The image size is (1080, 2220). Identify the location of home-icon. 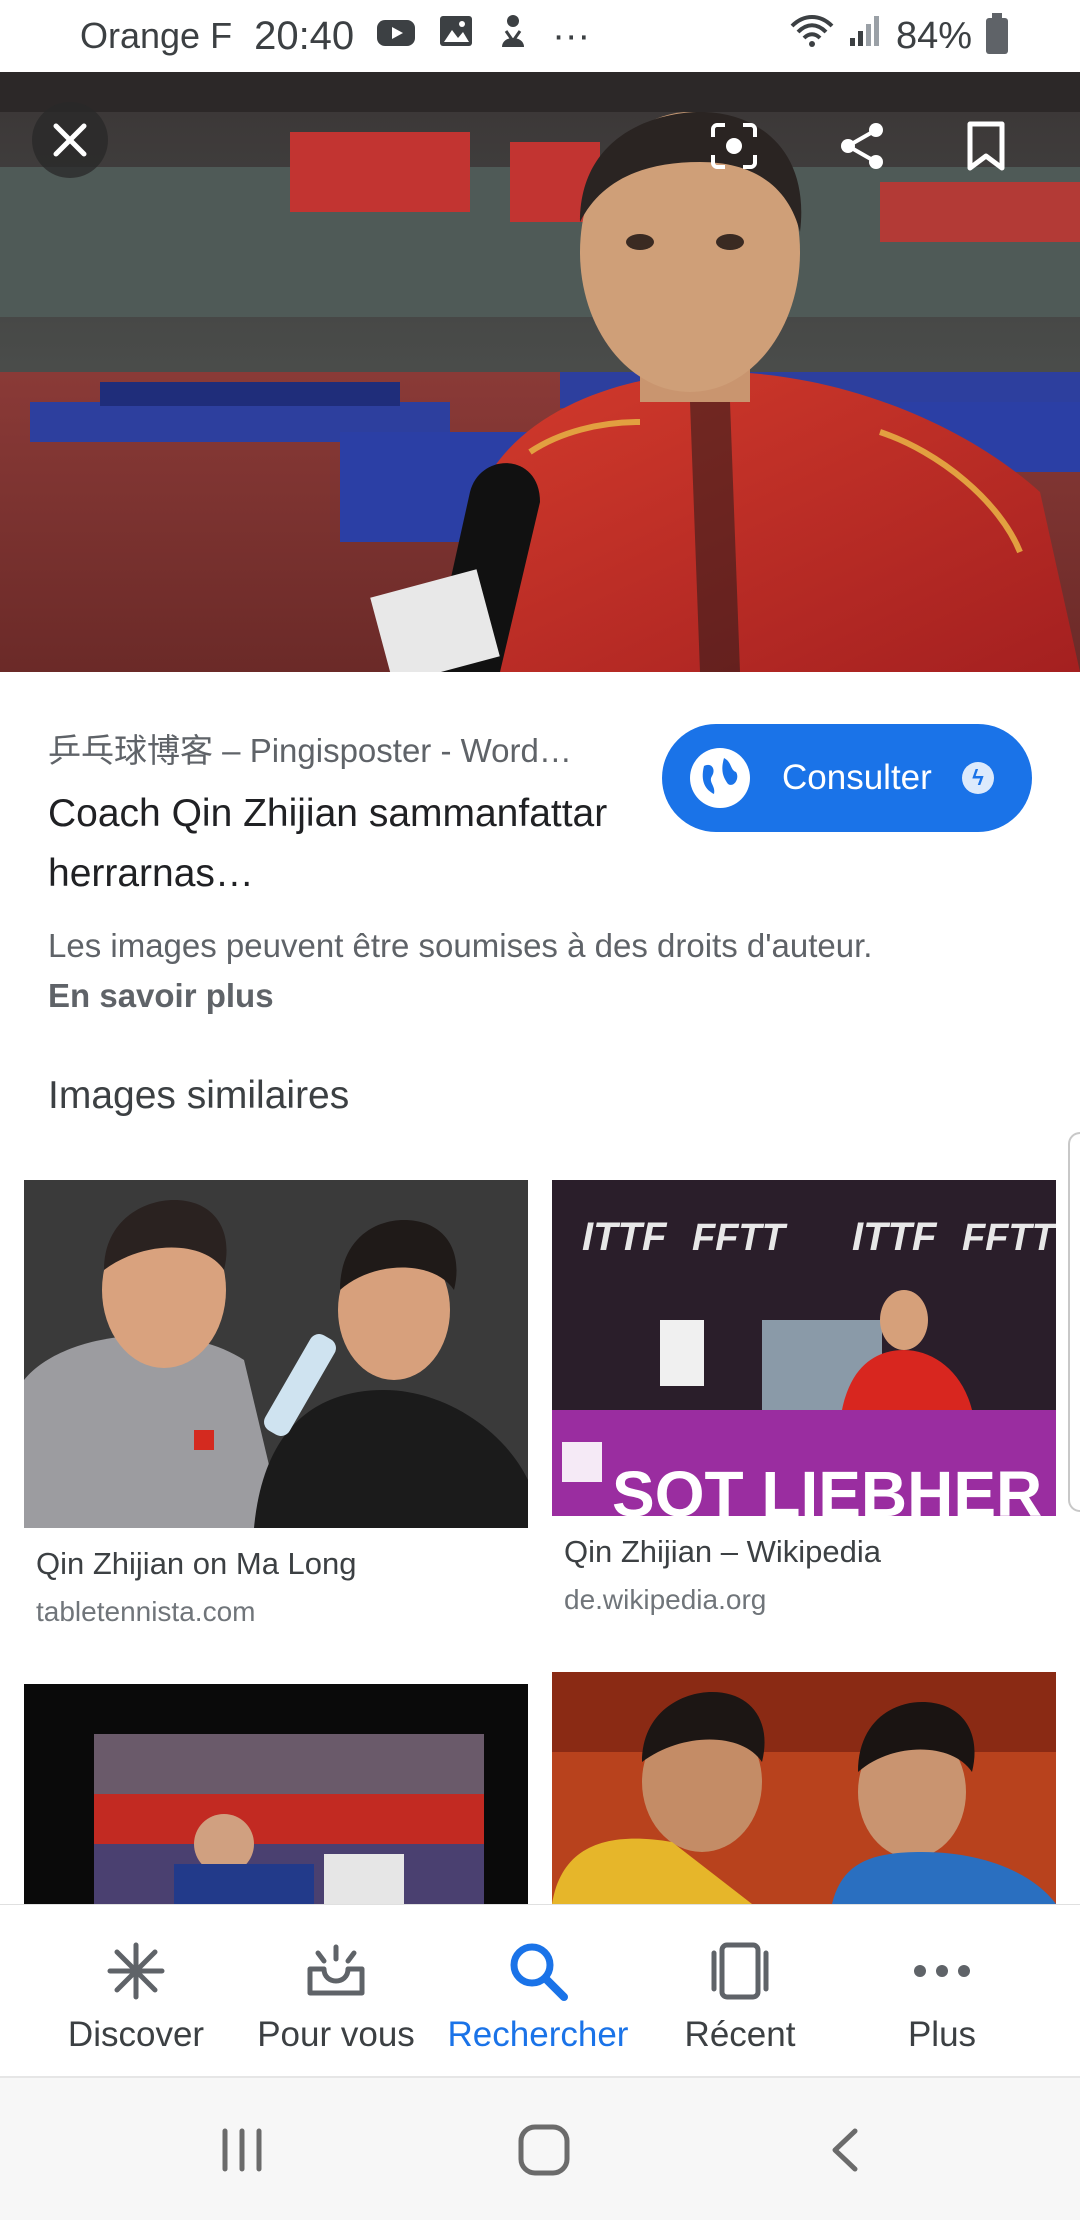
(544, 2150).